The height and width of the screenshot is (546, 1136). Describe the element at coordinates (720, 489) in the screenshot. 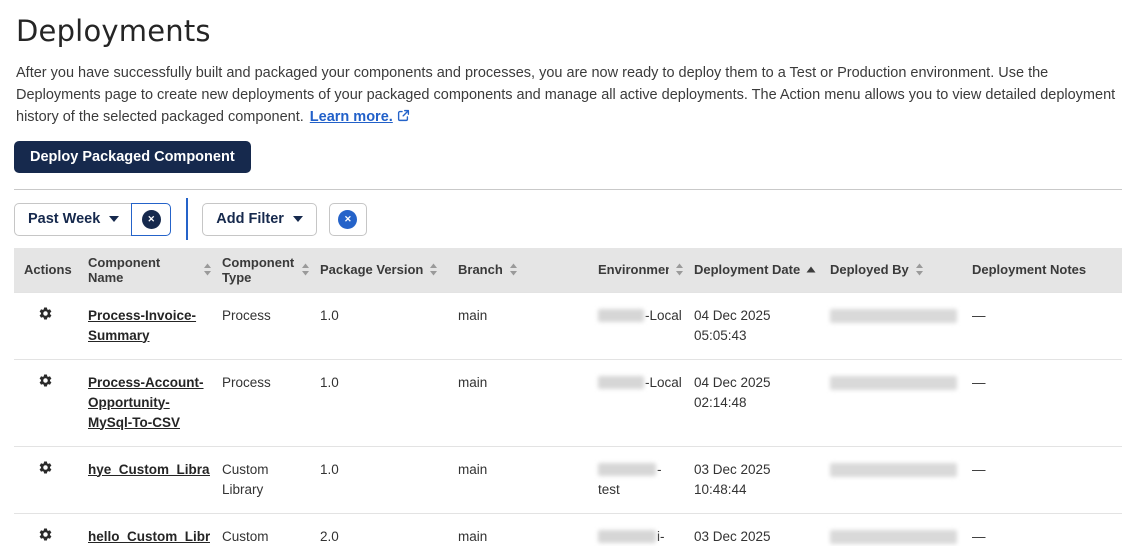

I see `deployment-time: 10:48:44` at that location.